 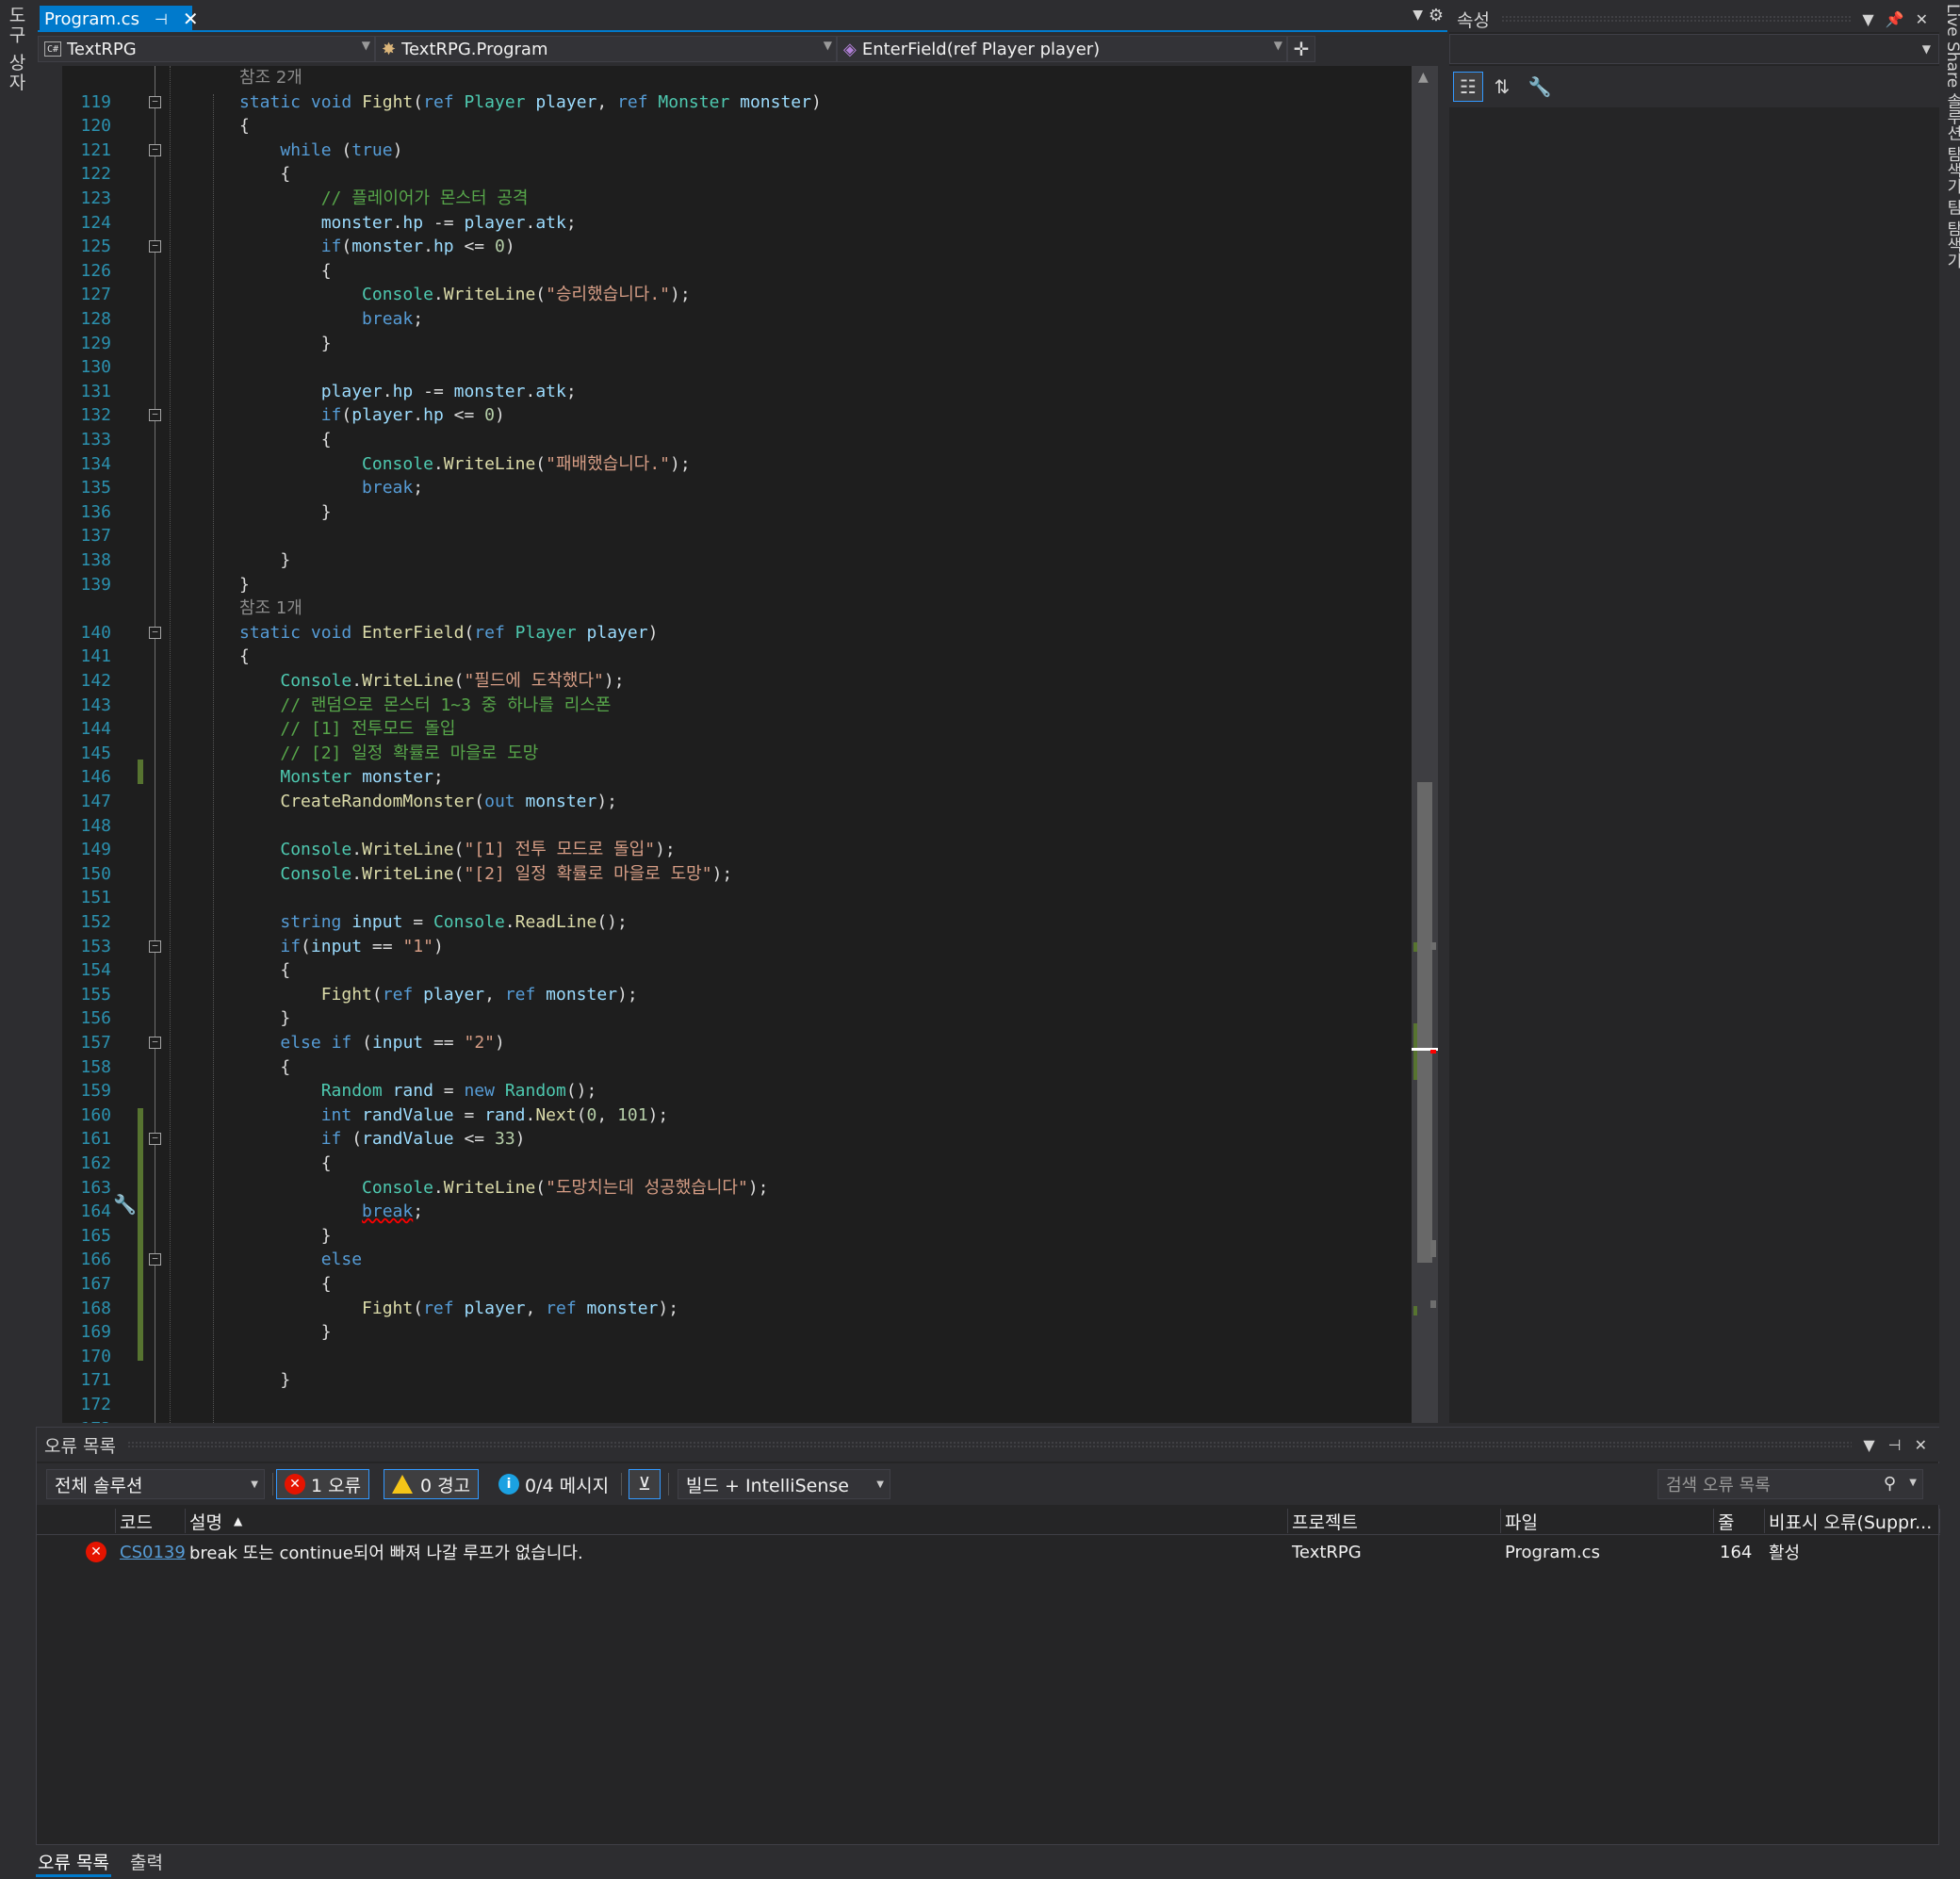 I want to click on categorized-icon: ☷, so click(x=1468, y=87).